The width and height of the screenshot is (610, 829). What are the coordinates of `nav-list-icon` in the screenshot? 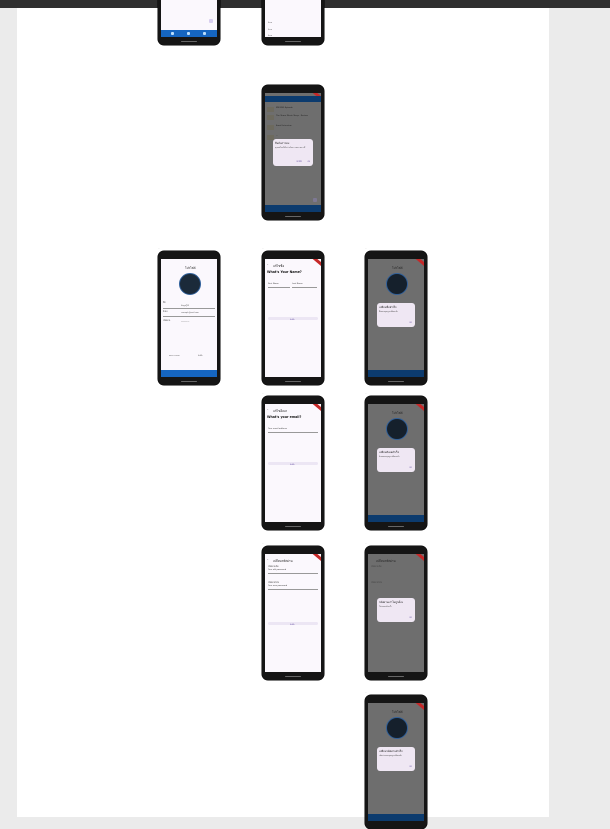 It's located at (188, 33).